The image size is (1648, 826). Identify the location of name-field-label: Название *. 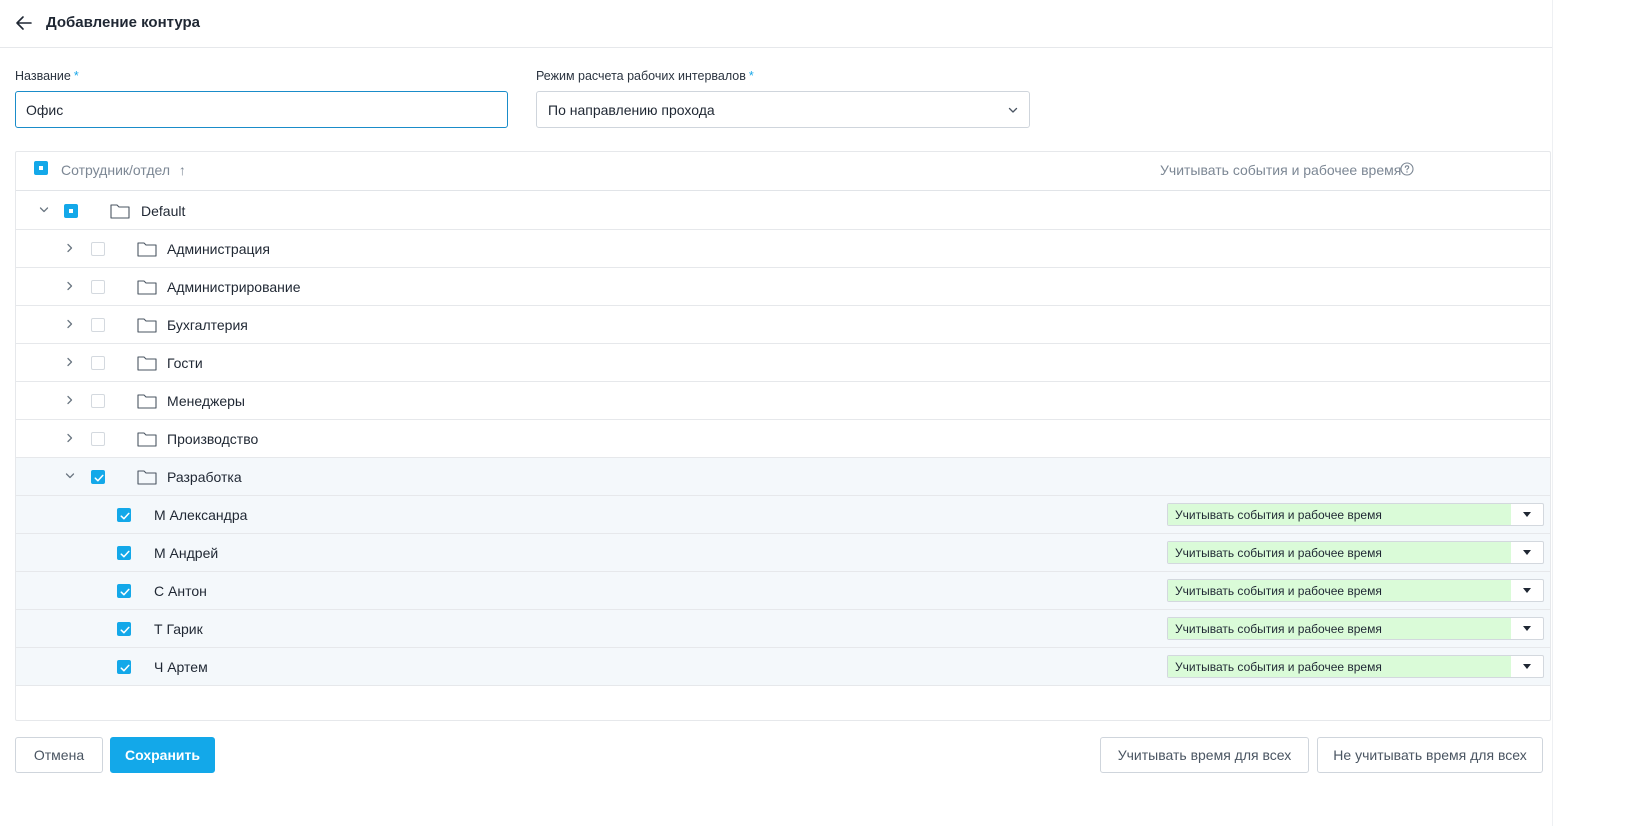
(47, 76).